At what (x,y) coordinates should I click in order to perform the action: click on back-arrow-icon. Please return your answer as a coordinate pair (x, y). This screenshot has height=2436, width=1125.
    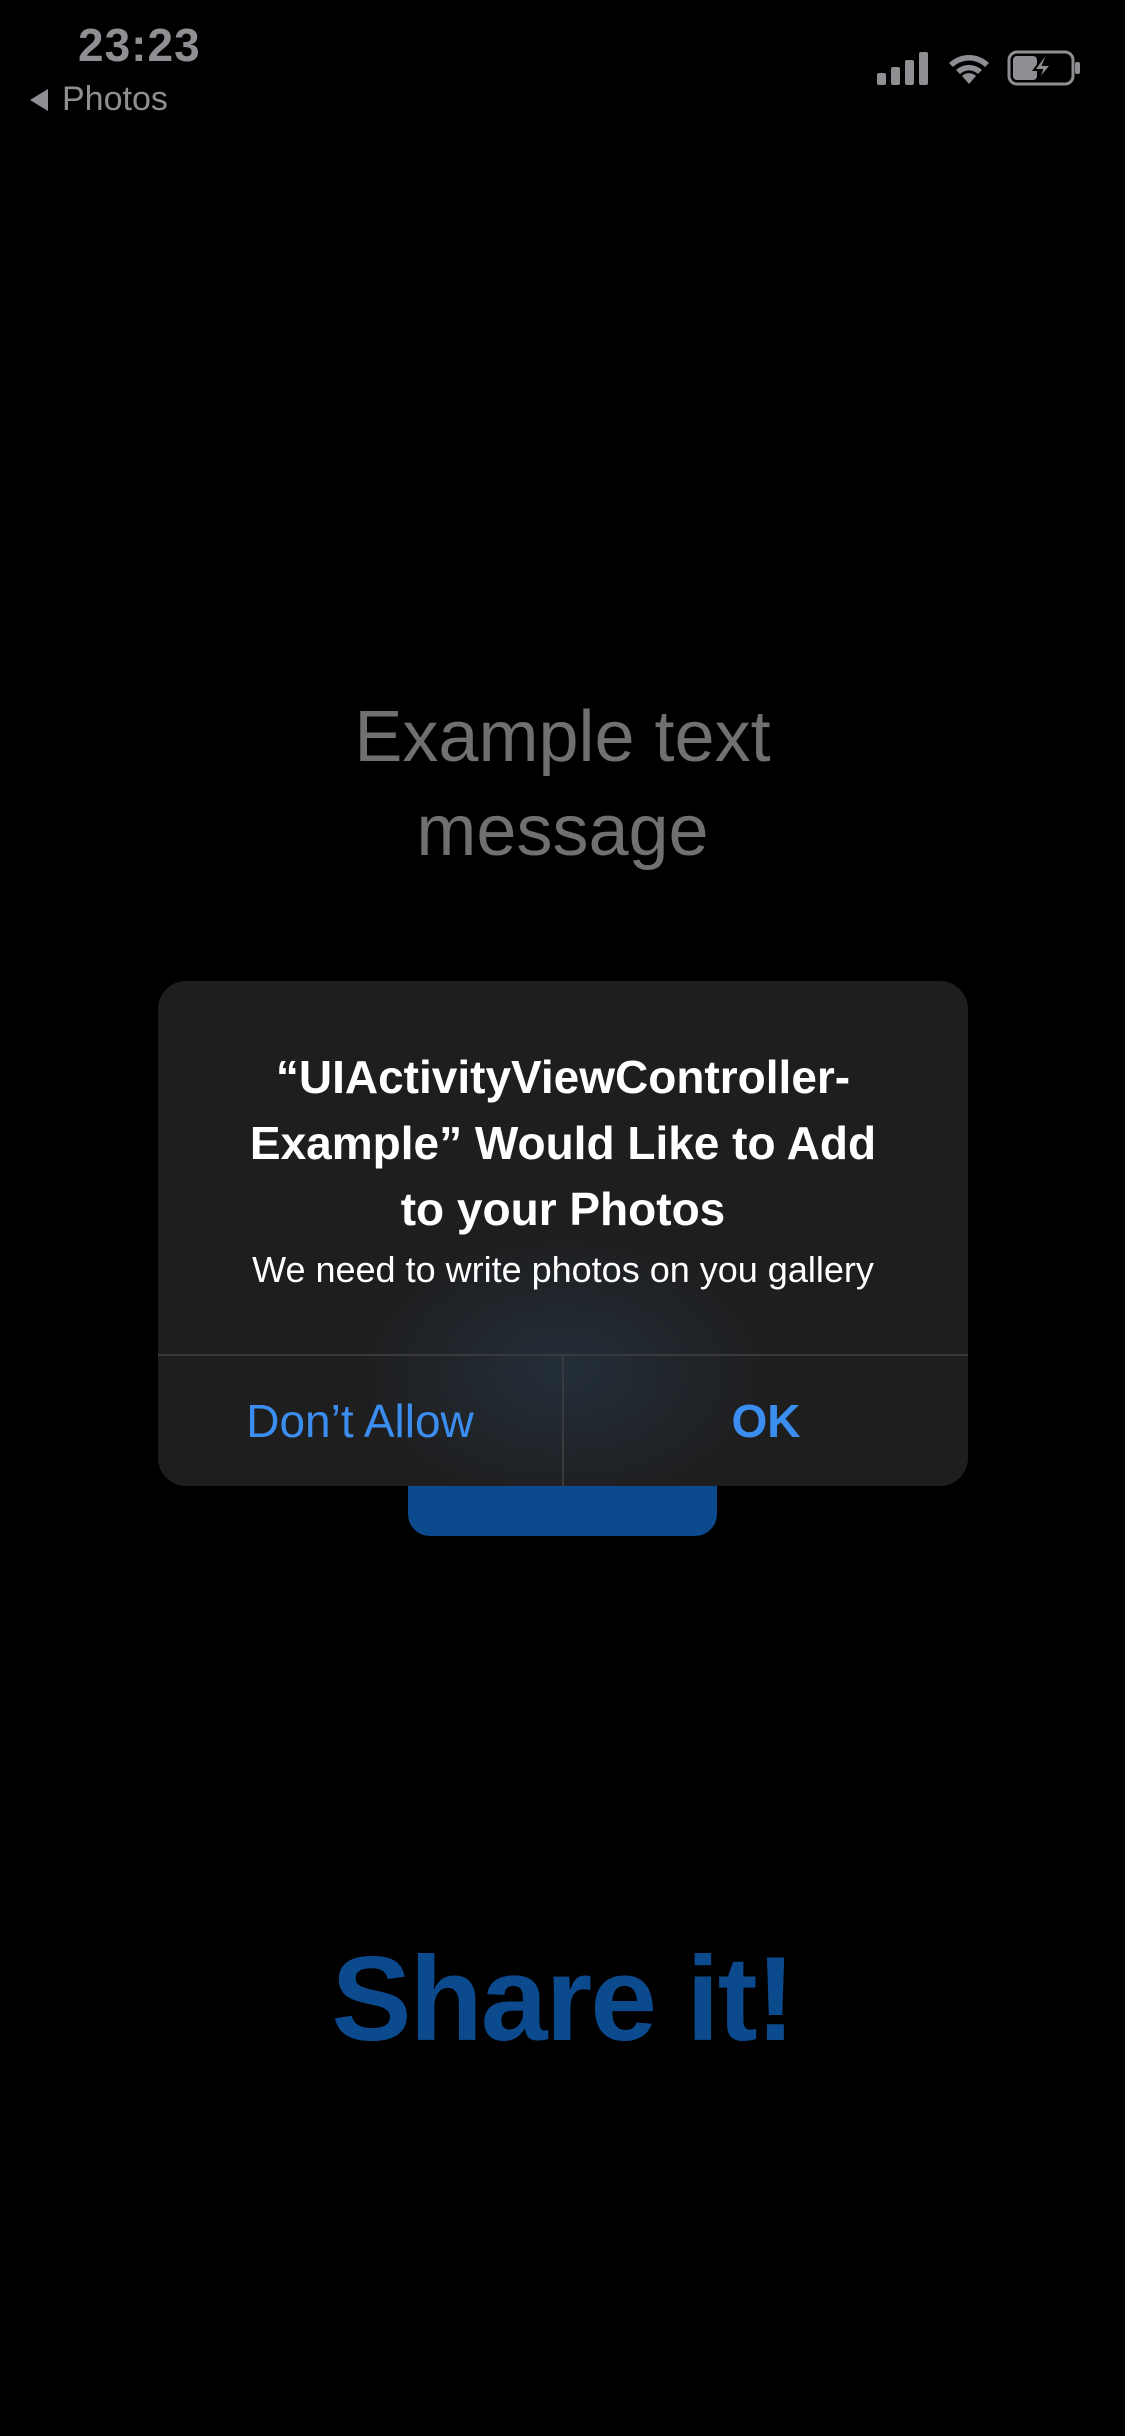
    Looking at the image, I should click on (39, 99).